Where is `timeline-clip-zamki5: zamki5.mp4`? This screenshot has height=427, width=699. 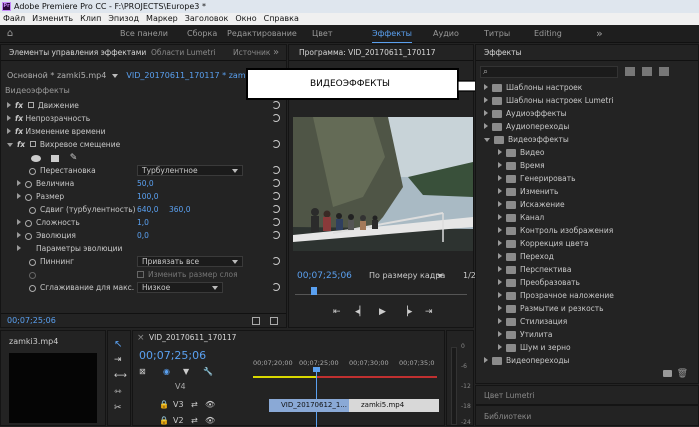 timeline-clip-zamki5: zamki5.mp4 is located at coordinates (394, 405).